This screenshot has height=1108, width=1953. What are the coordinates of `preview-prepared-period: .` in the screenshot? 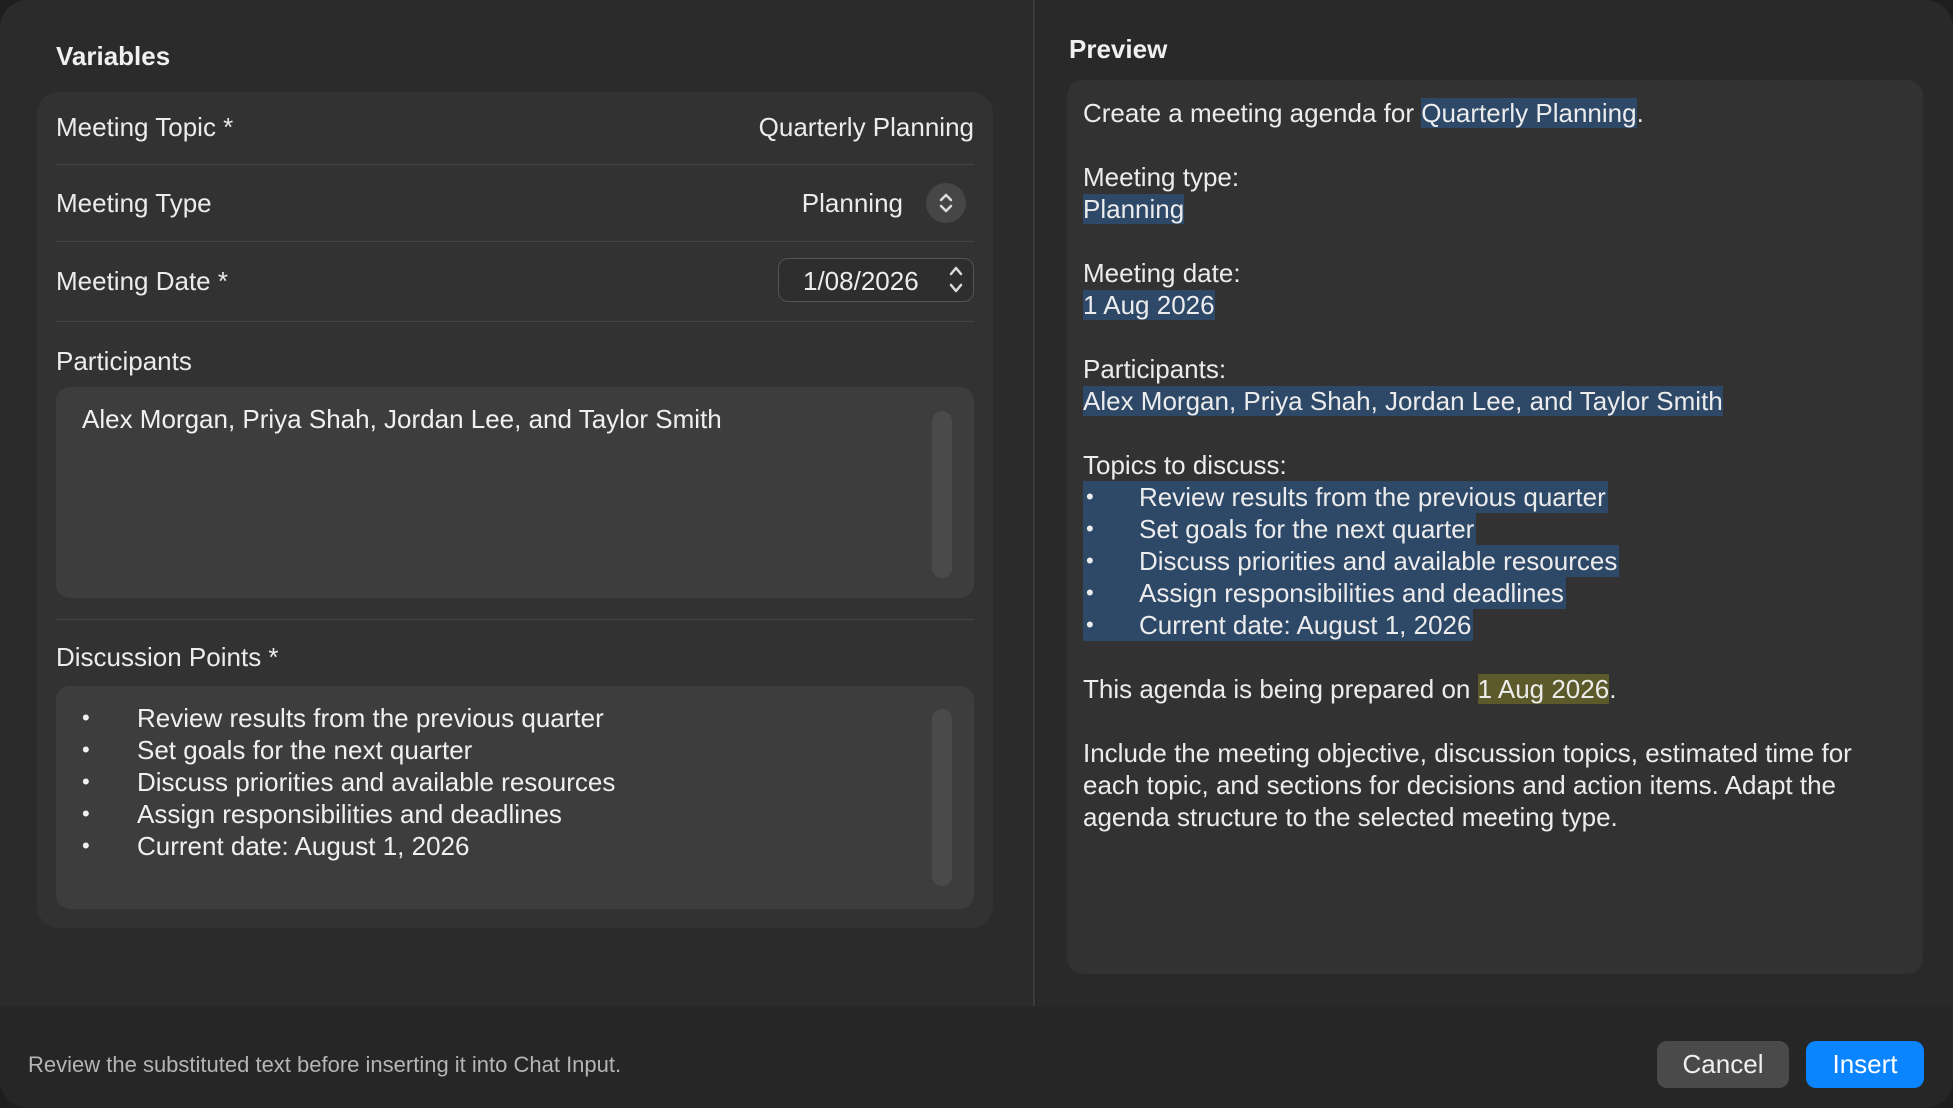 It's located at (1613, 689).